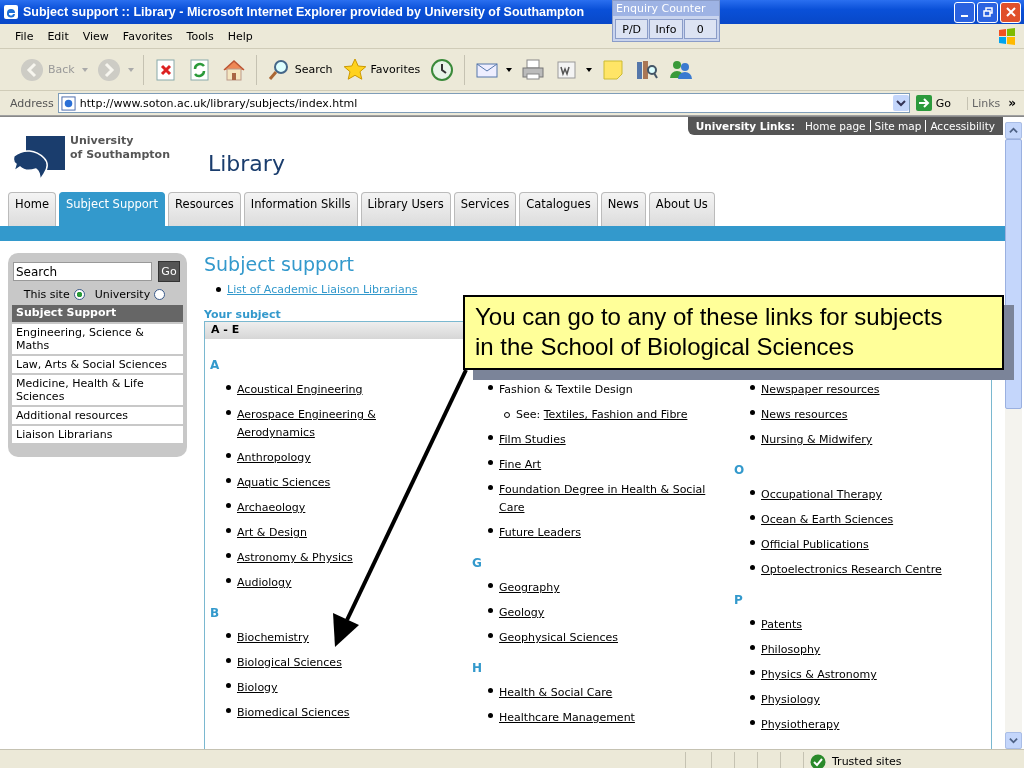 The height and width of the screenshot is (768, 1024). What do you see at coordinates (68, 103) in the screenshot?
I see `page-icon` at bounding box center [68, 103].